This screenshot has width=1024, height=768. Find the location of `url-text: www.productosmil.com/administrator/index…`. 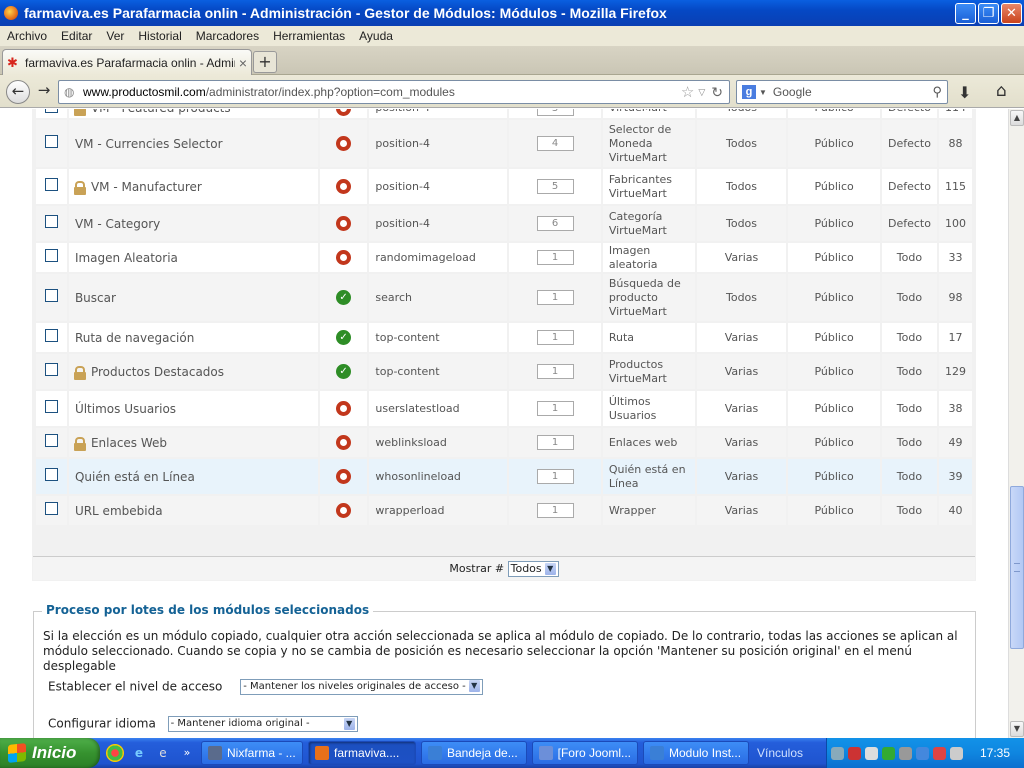

url-text: www.productosmil.com/administrator/index… is located at coordinates (382, 92).